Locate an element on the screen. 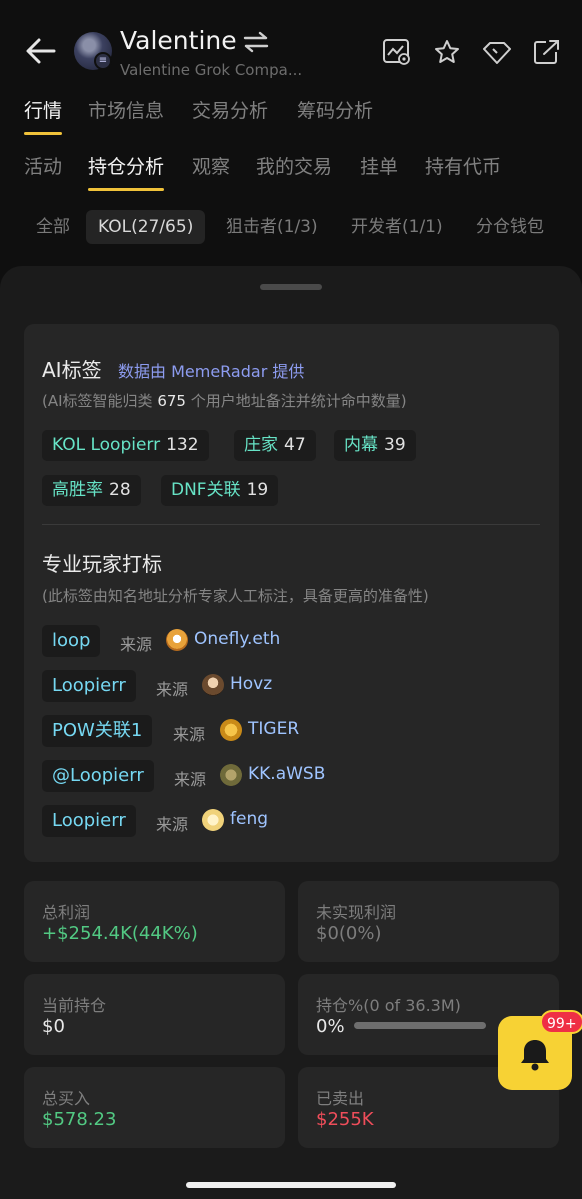  stat-value: $0(0%) is located at coordinates (349, 933).